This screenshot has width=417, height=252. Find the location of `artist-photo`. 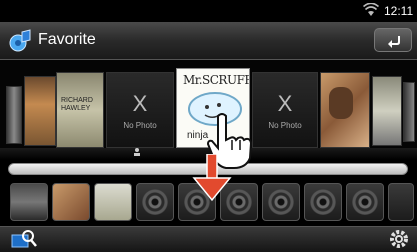

artist-photo is located at coordinates (341, 103).